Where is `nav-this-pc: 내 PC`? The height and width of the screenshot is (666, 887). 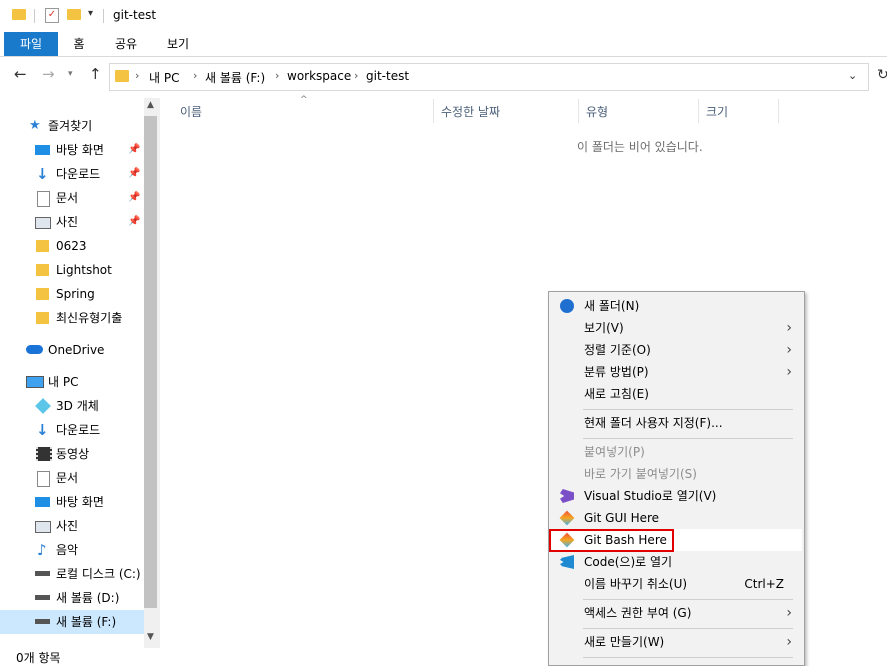
nav-this-pc: 내 PC is located at coordinates (72, 382).